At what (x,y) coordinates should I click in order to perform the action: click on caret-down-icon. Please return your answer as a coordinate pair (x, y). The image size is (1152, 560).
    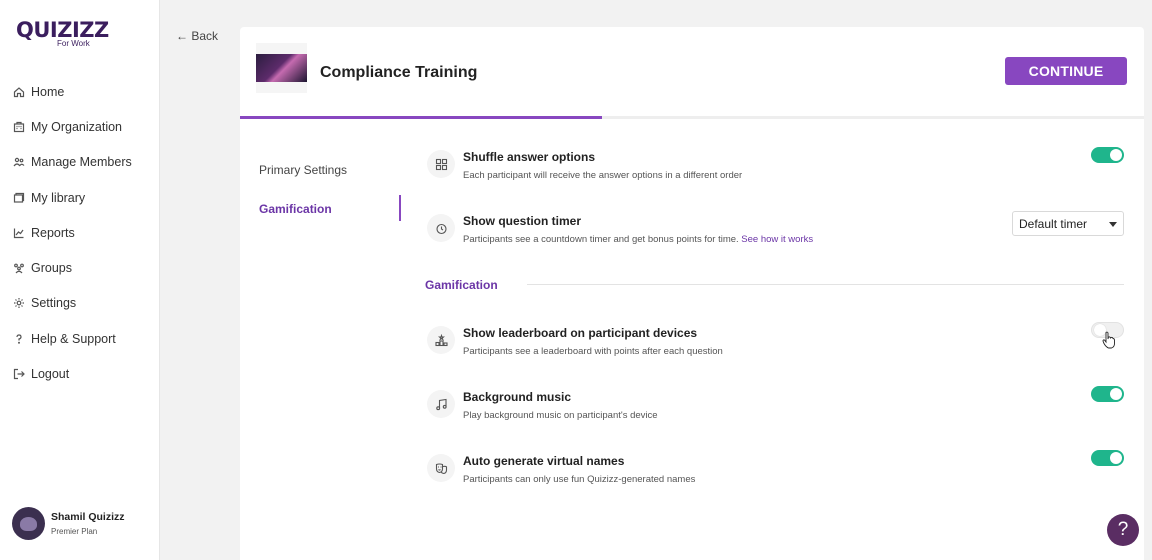
    Looking at the image, I should click on (1113, 224).